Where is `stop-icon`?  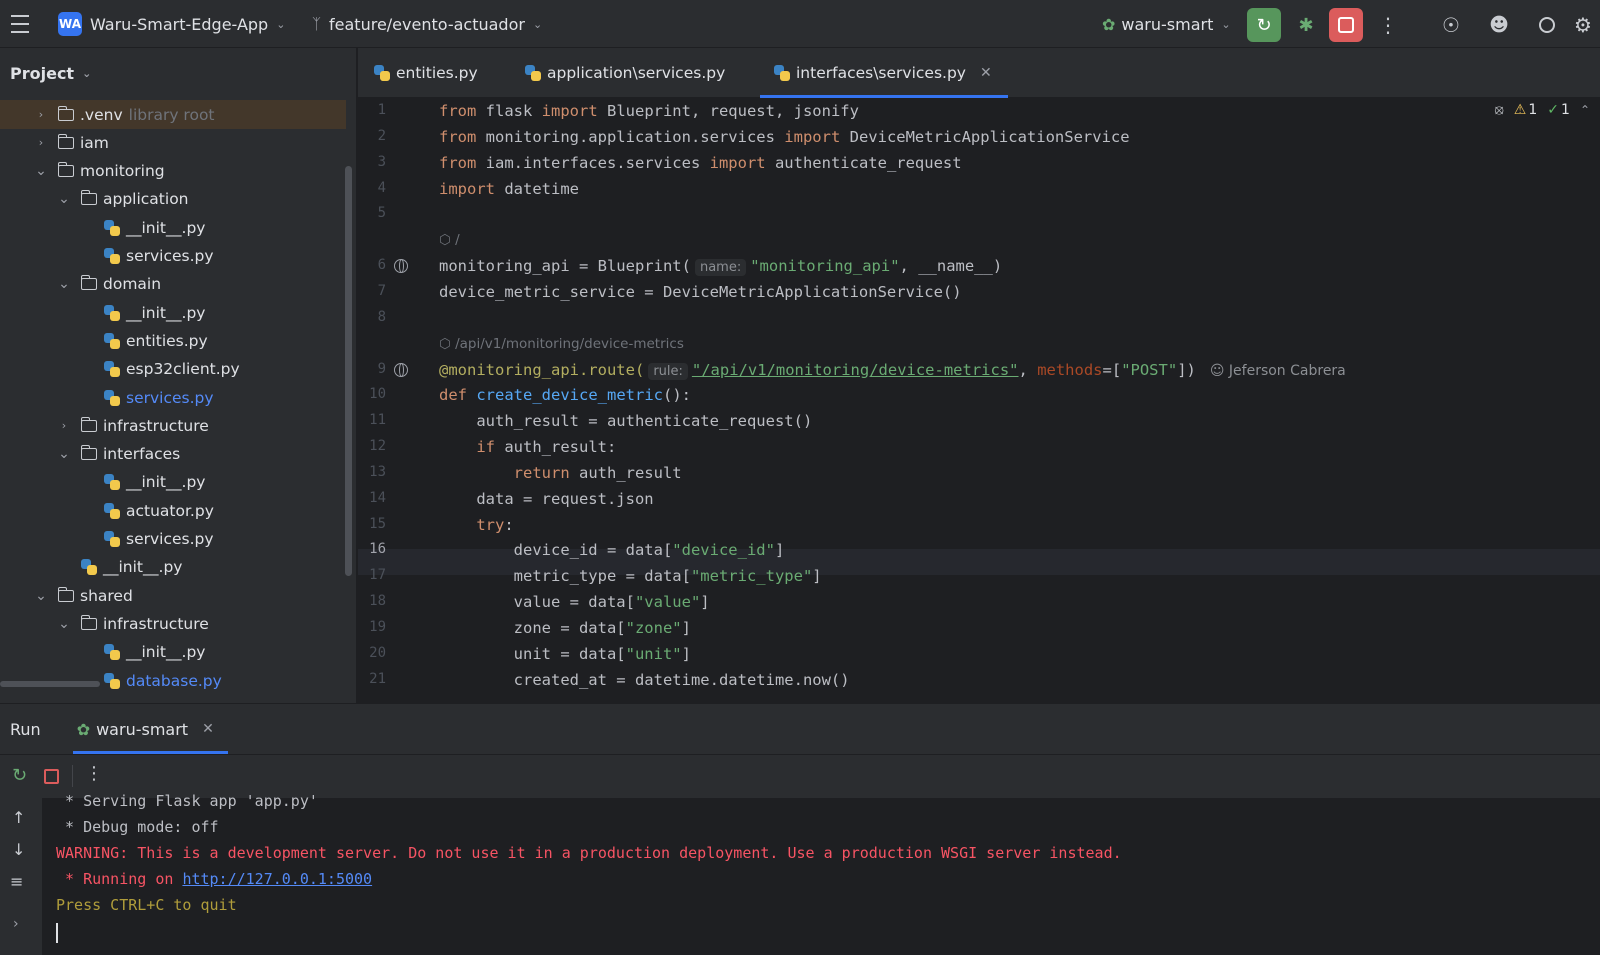 stop-icon is located at coordinates (51, 776).